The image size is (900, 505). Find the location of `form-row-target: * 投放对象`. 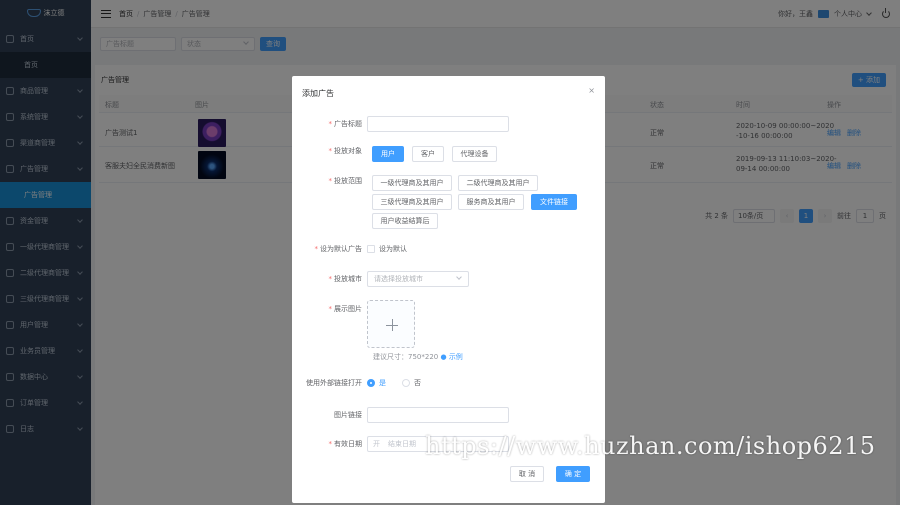

form-row-target: * 投放对象 is located at coordinates (448, 151).